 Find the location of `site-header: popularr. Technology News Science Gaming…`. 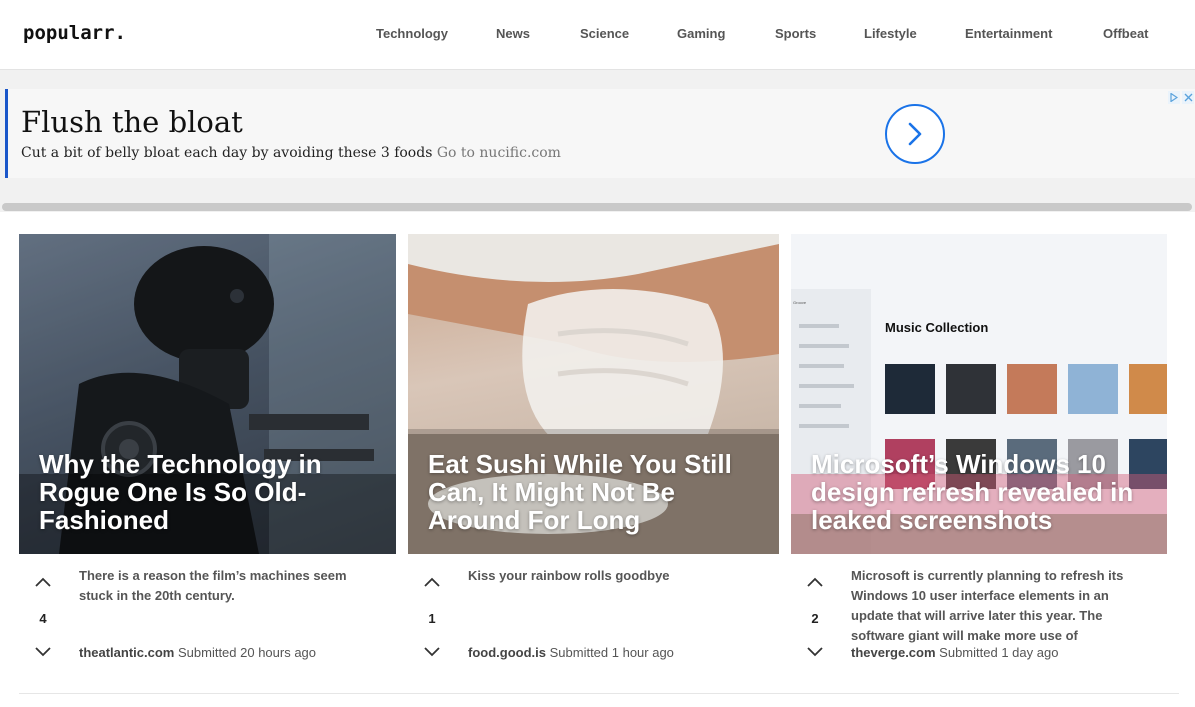

site-header: popularr. Technology News Science Gaming… is located at coordinates (597, 35).